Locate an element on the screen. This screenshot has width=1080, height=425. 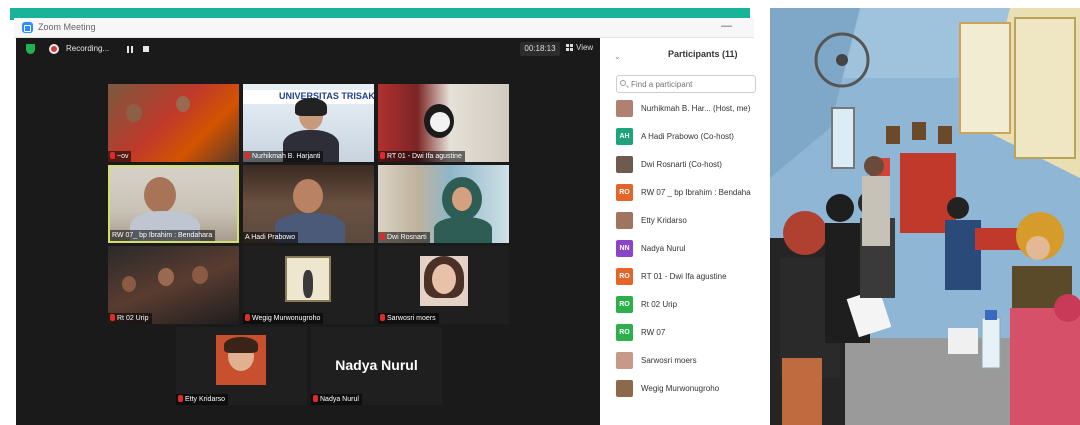
participant-figure is located at coordinates (308, 284).